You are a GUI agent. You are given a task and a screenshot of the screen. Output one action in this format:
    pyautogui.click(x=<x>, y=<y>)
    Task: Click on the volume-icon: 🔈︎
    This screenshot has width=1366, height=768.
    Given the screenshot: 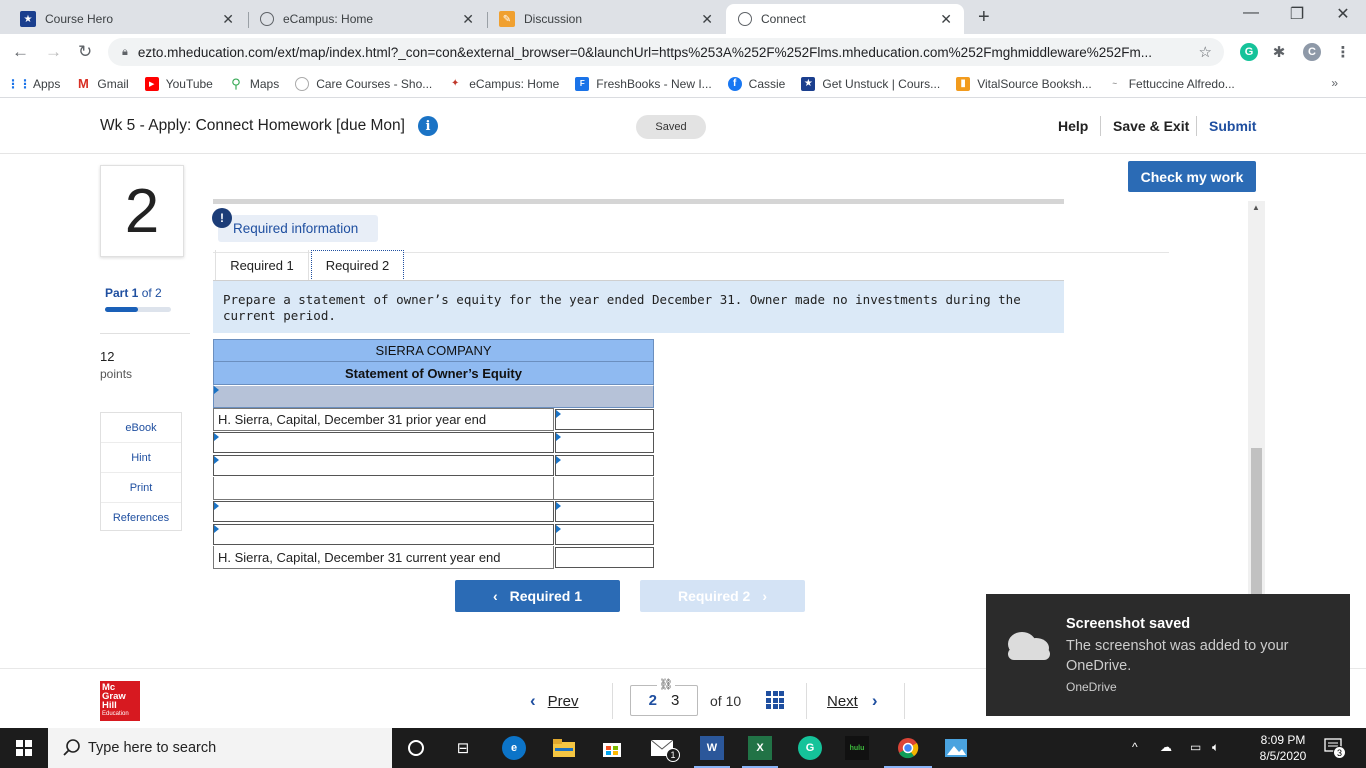 What is the action you would take?
    pyautogui.click(x=1215, y=747)
    